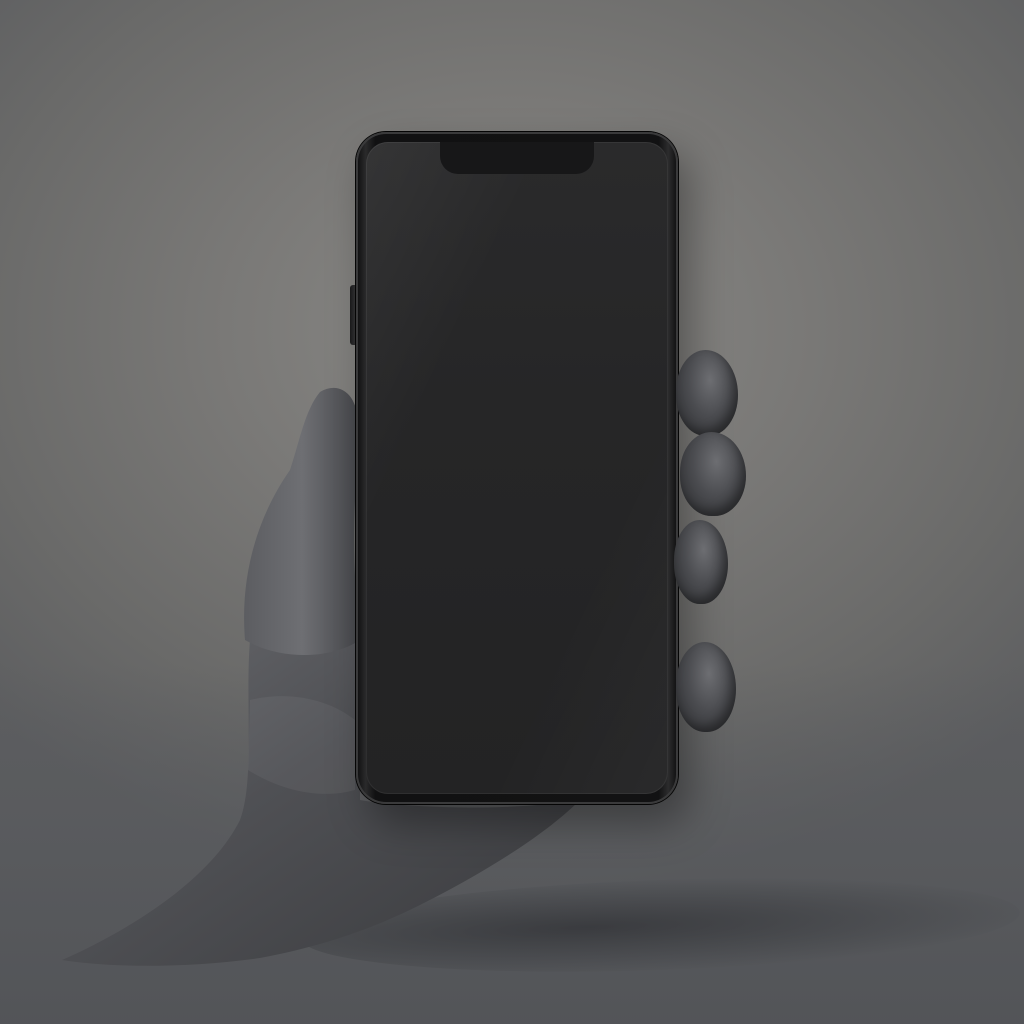 This screenshot has height=1024, width=1024. What do you see at coordinates (707, 393) in the screenshot?
I see `index-finger` at bounding box center [707, 393].